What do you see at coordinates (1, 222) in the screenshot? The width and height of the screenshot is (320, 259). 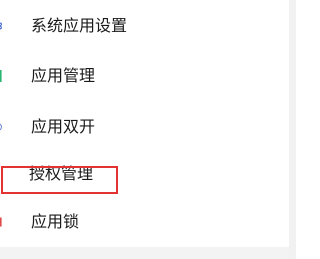 I see `app-lock-icon` at bounding box center [1, 222].